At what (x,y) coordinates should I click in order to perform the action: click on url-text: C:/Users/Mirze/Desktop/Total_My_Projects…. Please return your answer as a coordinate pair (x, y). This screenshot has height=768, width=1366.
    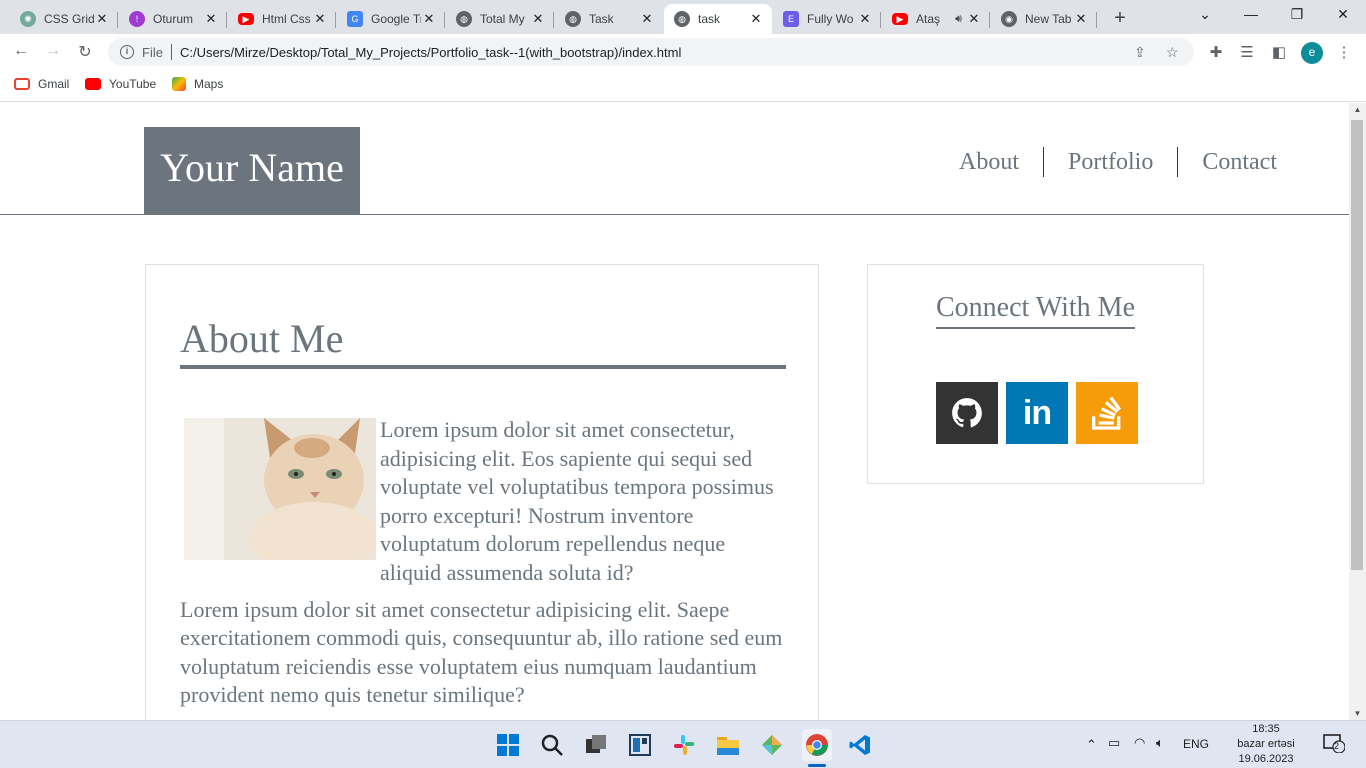
    Looking at the image, I should click on (430, 52).